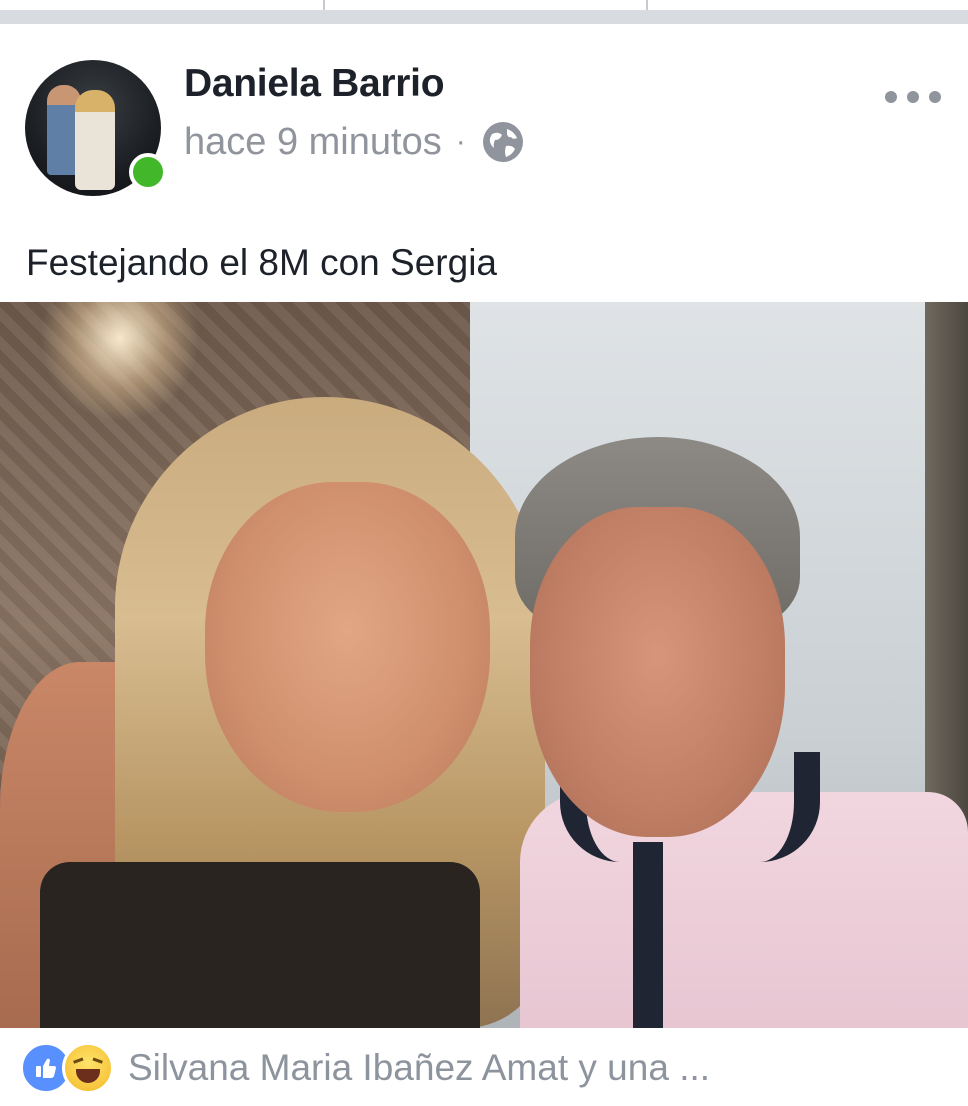 This screenshot has height=1106, width=968. Describe the element at coordinates (657, 672) in the screenshot. I see `photo-man-face` at that location.